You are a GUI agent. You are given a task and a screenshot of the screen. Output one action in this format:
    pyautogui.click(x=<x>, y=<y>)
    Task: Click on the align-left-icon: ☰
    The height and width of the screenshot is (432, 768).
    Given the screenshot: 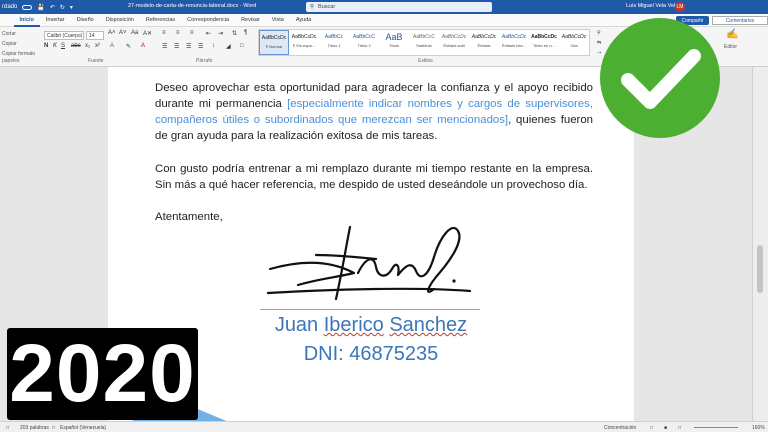 What is the action you would take?
    pyautogui.click(x=164, y=46)
    